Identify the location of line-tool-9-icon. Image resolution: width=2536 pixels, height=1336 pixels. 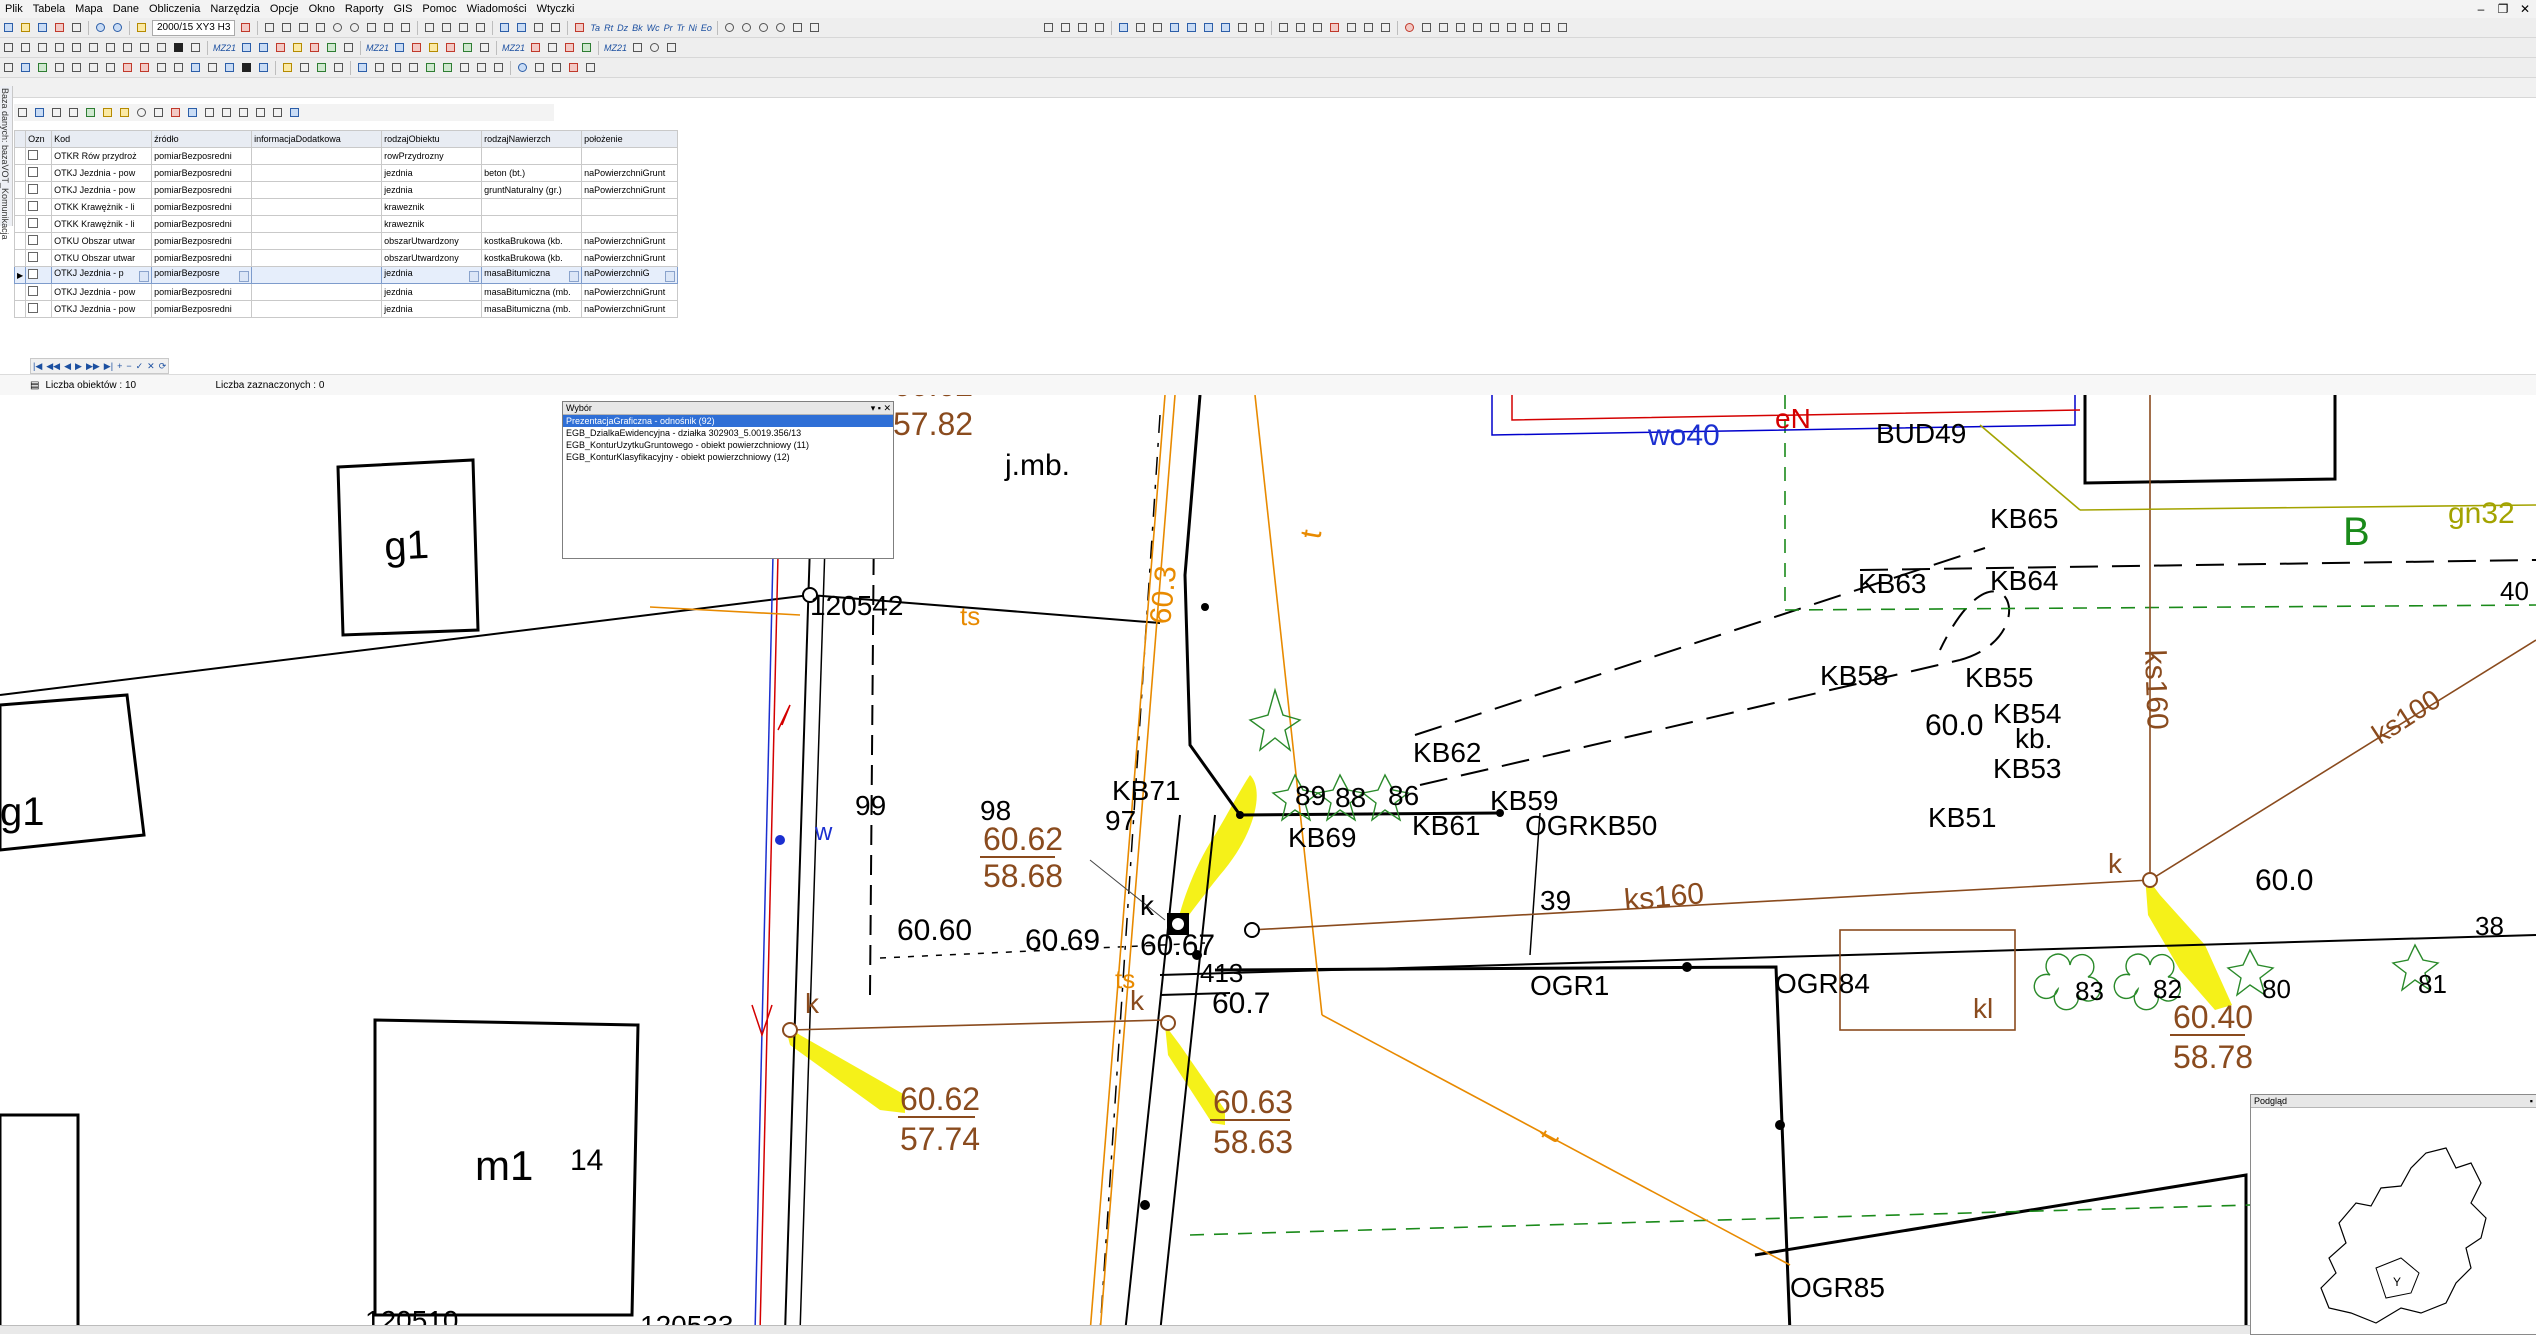
(498, 67).